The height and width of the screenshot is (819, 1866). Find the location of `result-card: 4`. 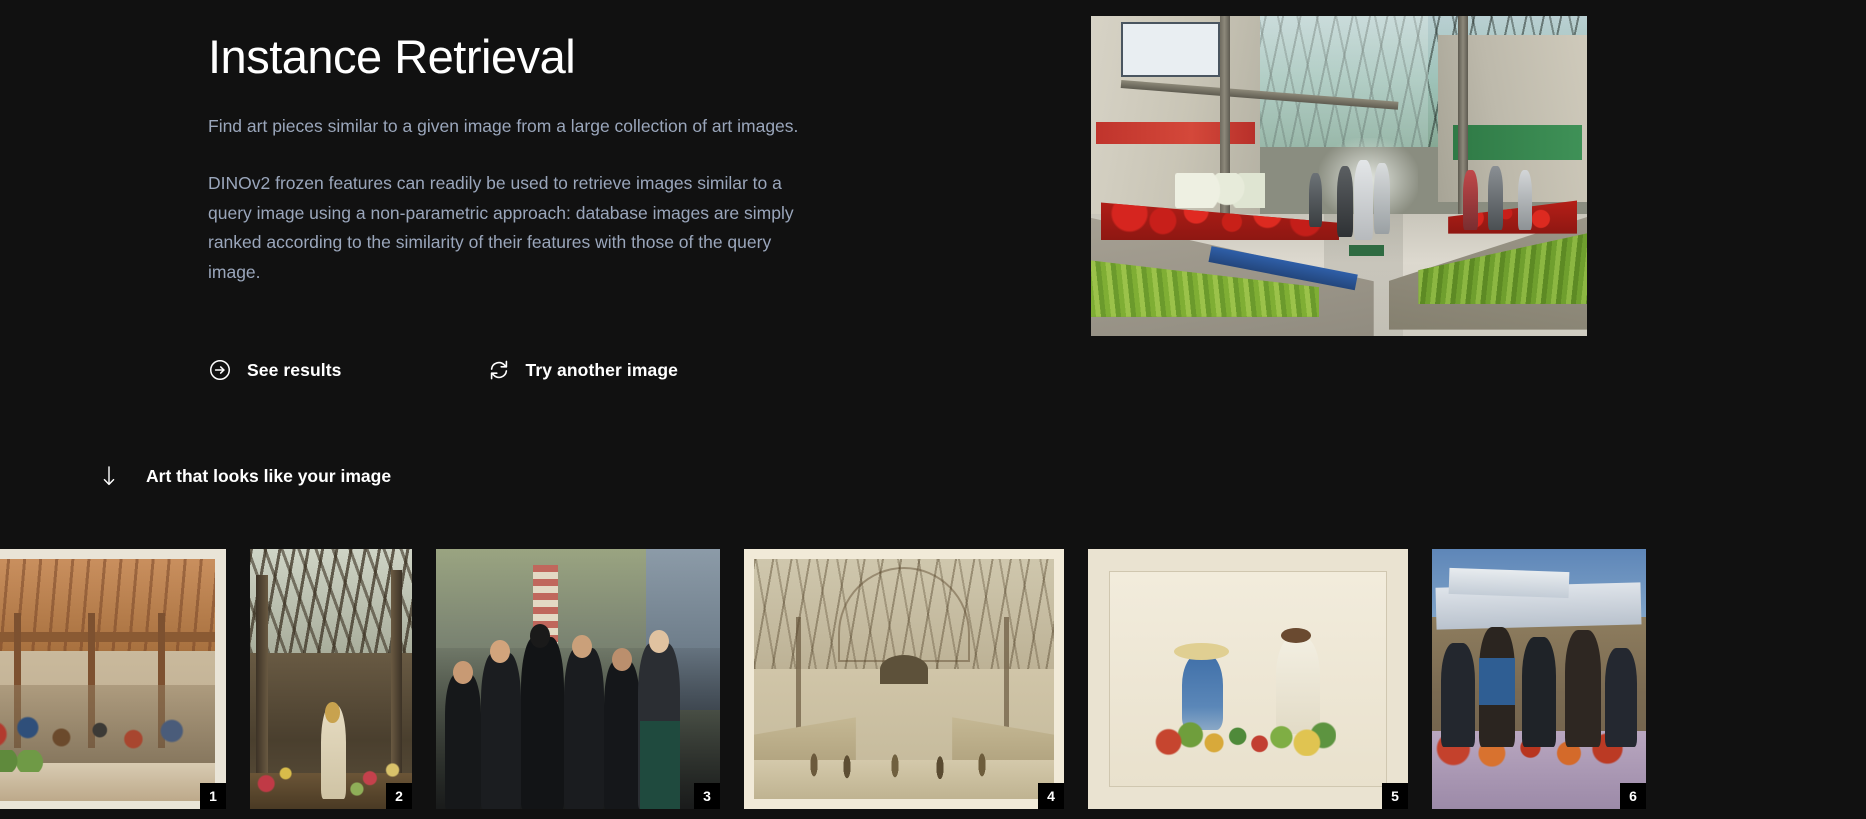

result-card: 4 is located at coordinates (904, 679).